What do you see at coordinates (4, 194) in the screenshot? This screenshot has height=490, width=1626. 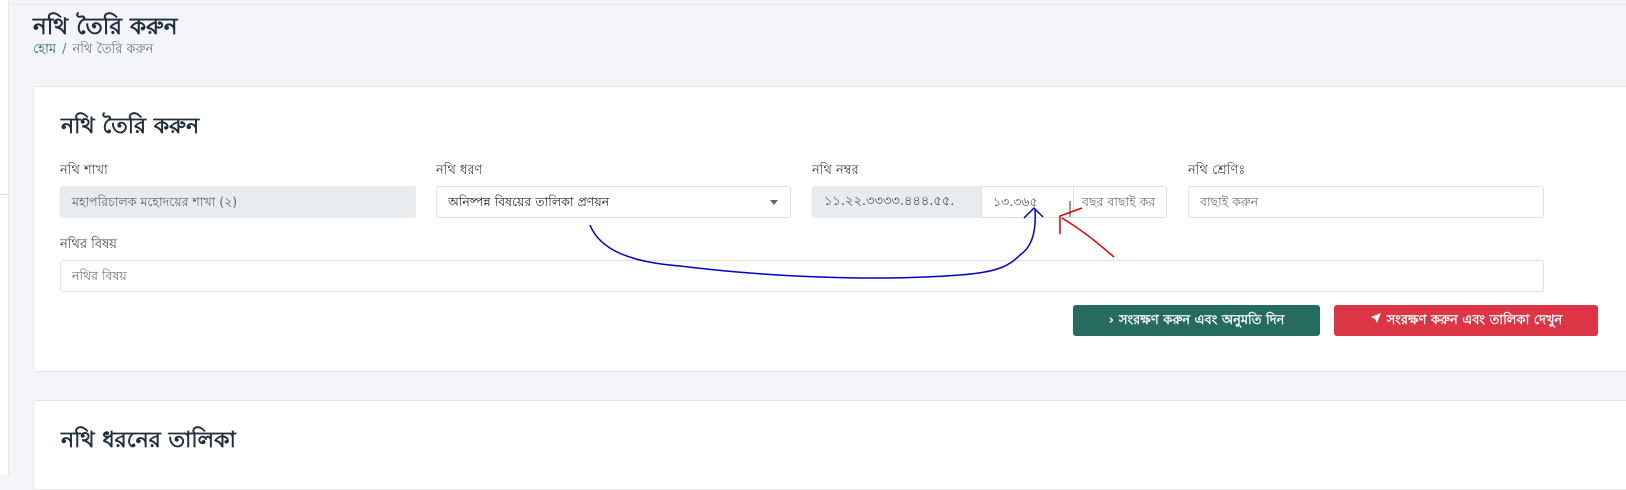 I see `side-divider` at bounding box center [4, 194].